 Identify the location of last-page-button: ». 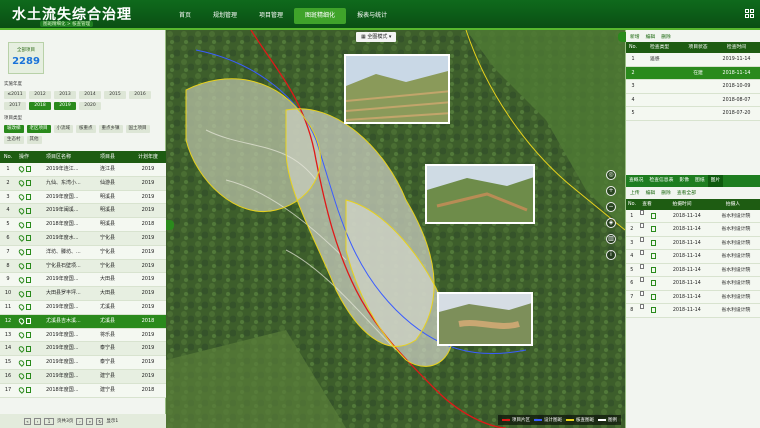
(90, 421).